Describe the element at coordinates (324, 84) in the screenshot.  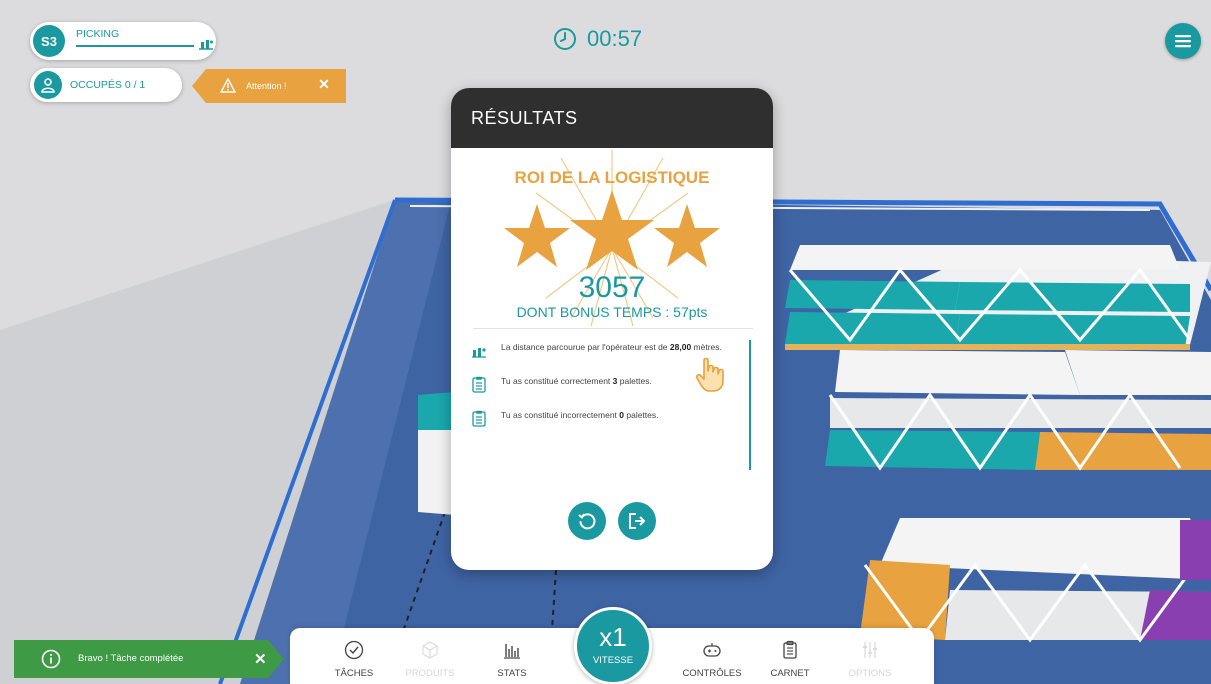
I see `attention-close-button: ✕` at that location.